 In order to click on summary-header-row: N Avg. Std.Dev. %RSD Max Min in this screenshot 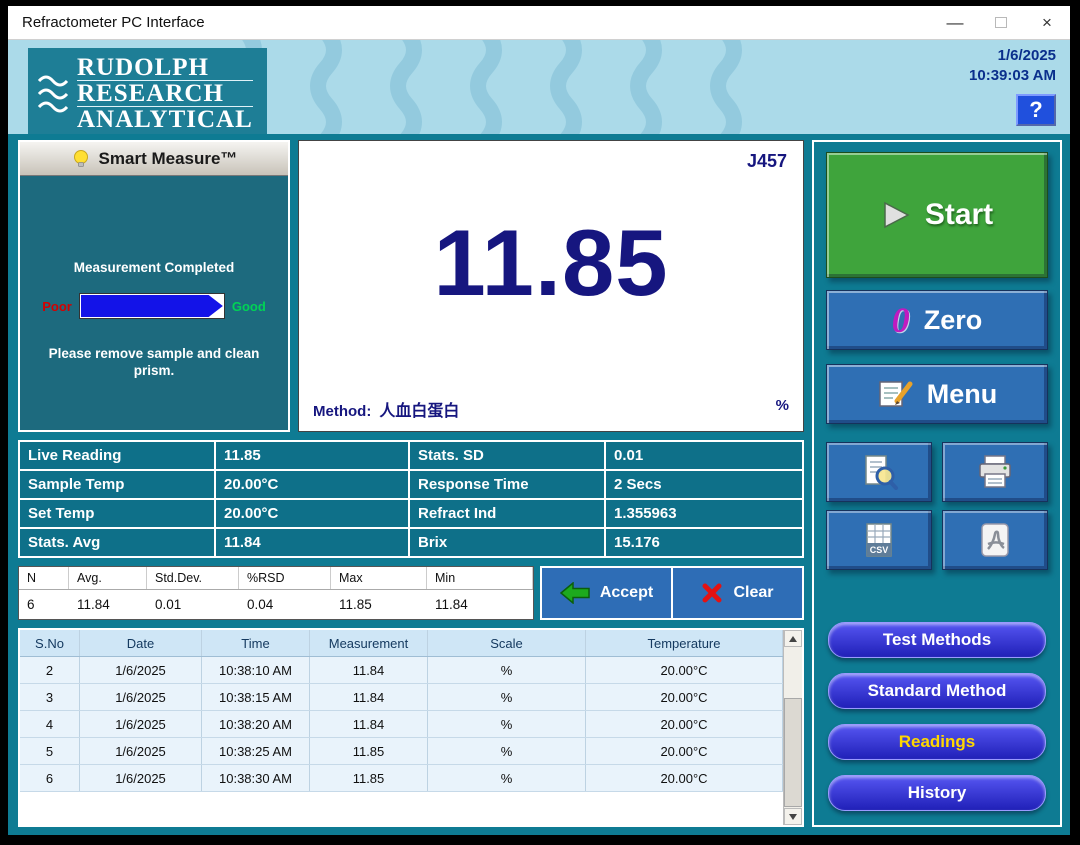, I will do `click(276, 578)`.